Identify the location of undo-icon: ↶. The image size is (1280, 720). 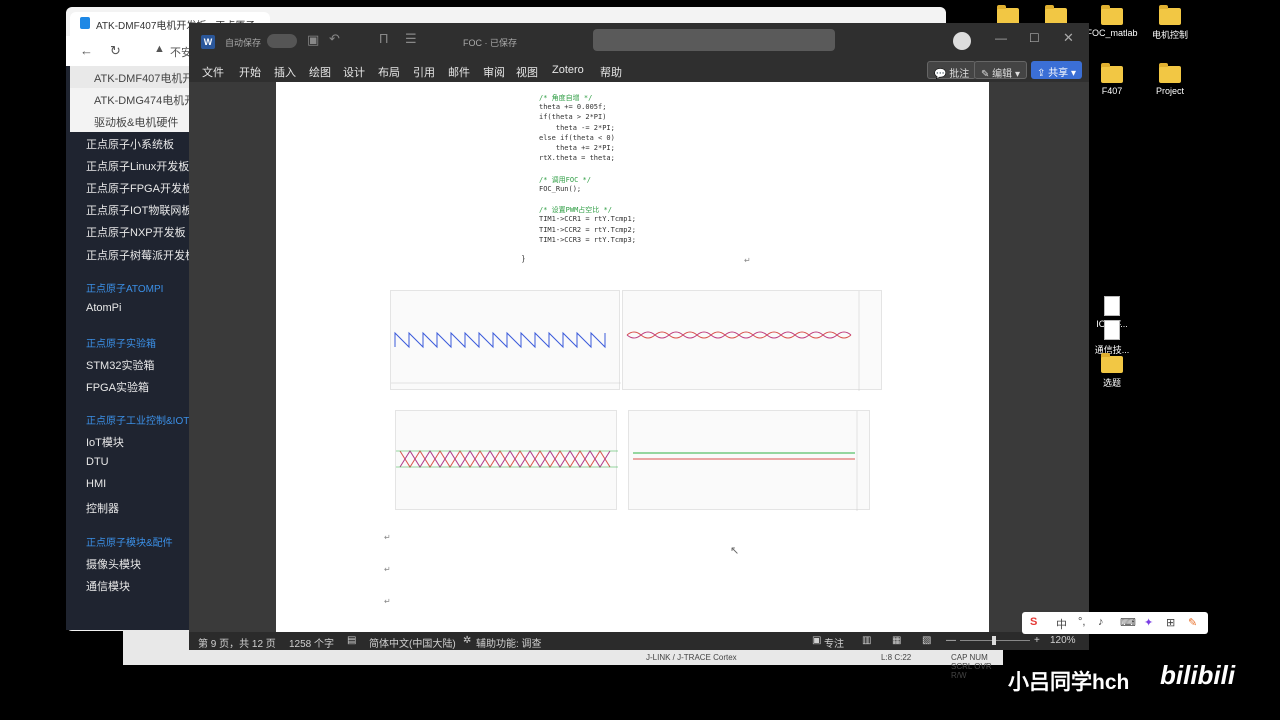
(334, 39).